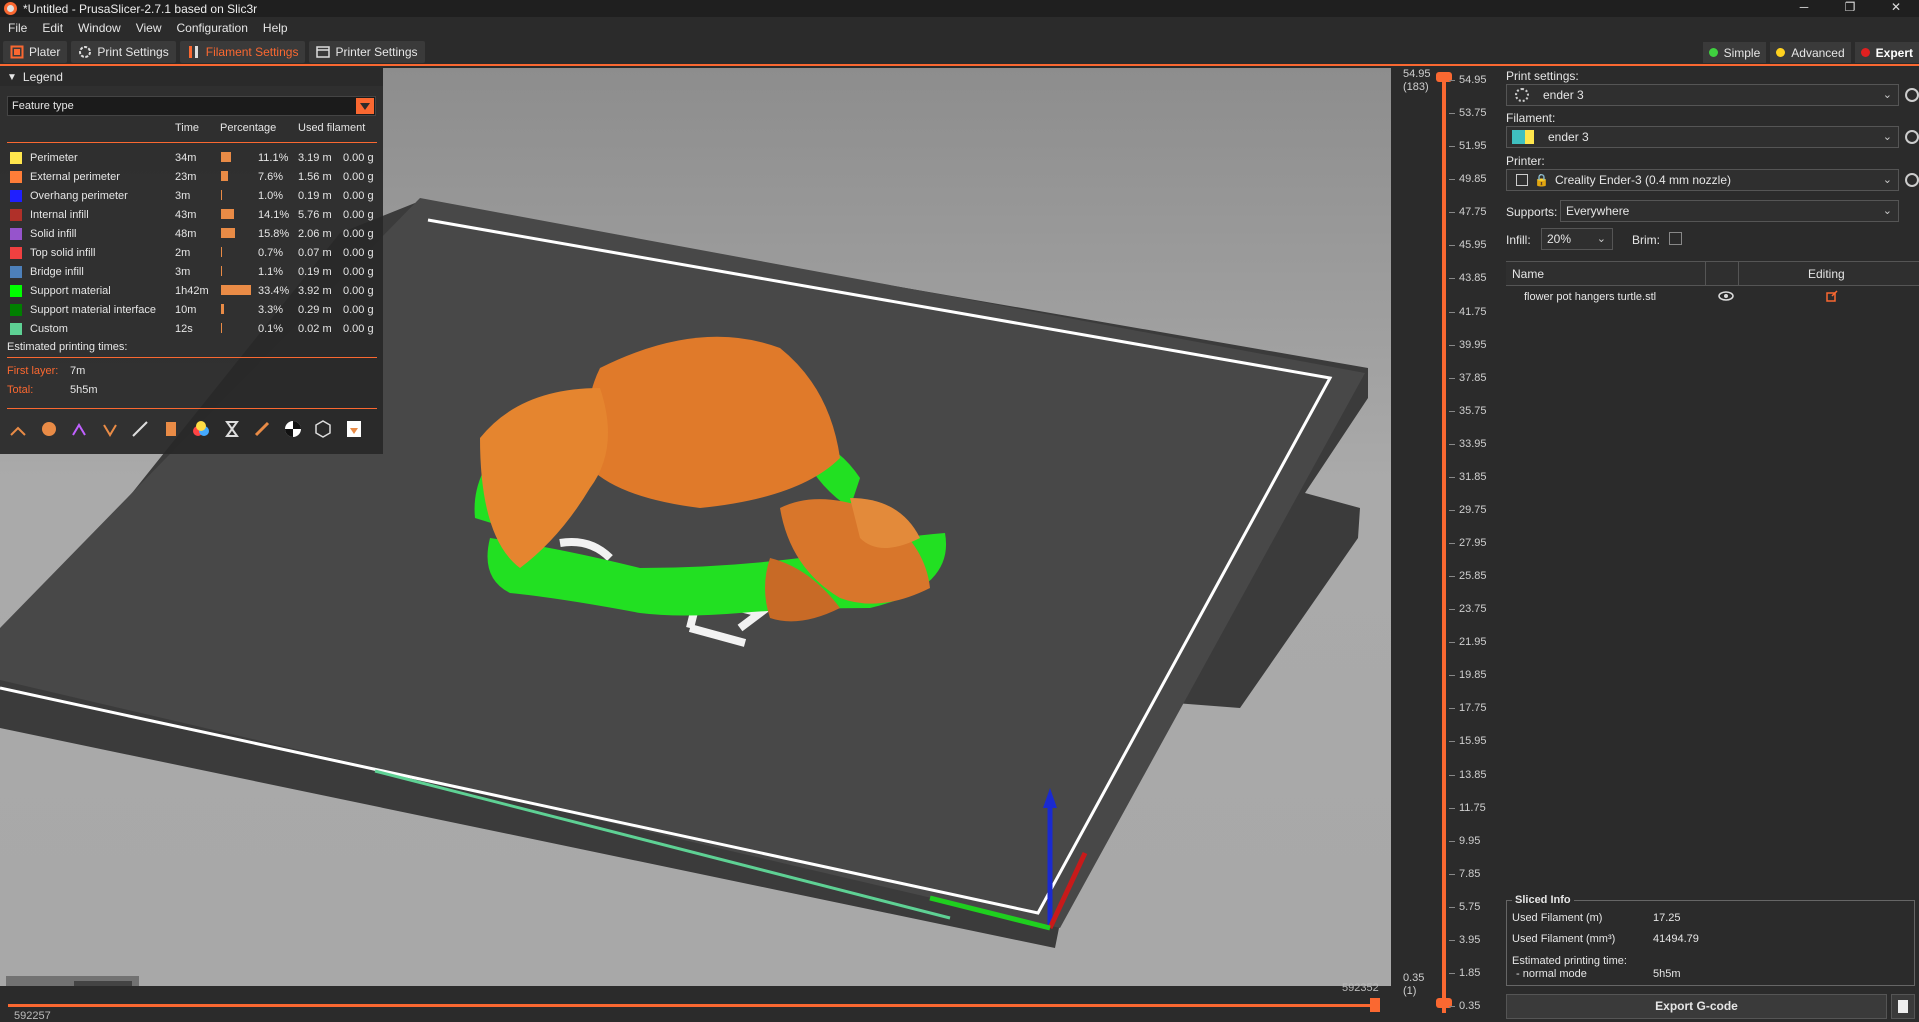  I want to click on menu-file: File, so click(17, 28).